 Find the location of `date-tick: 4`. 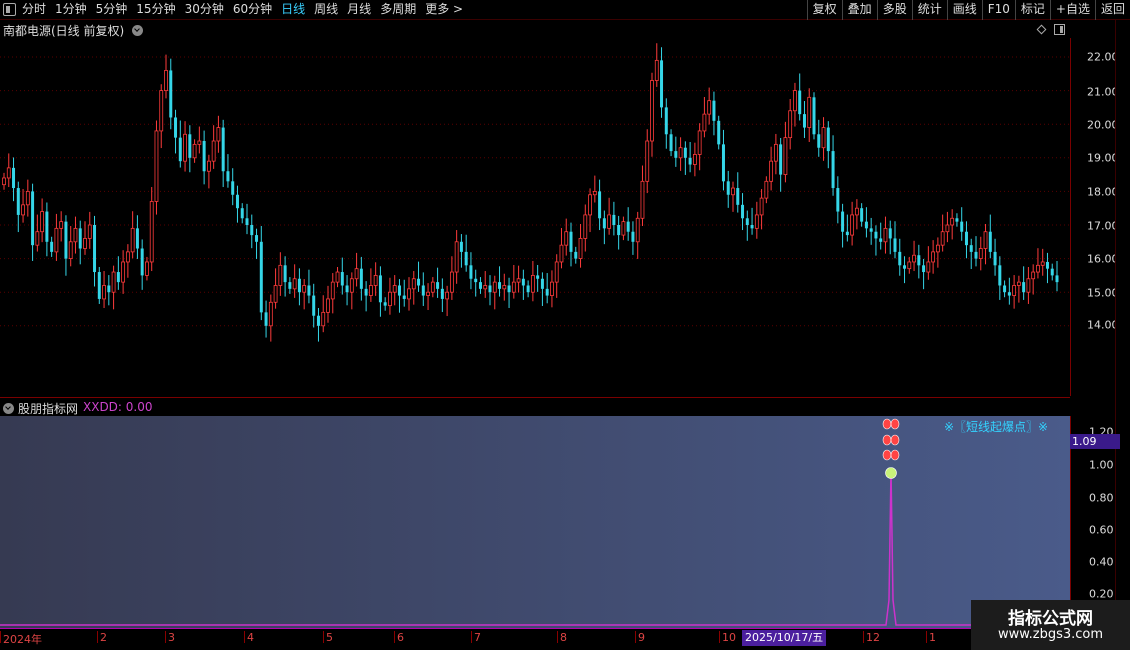

date-tick: 4 is located at coordinates (249, 637).